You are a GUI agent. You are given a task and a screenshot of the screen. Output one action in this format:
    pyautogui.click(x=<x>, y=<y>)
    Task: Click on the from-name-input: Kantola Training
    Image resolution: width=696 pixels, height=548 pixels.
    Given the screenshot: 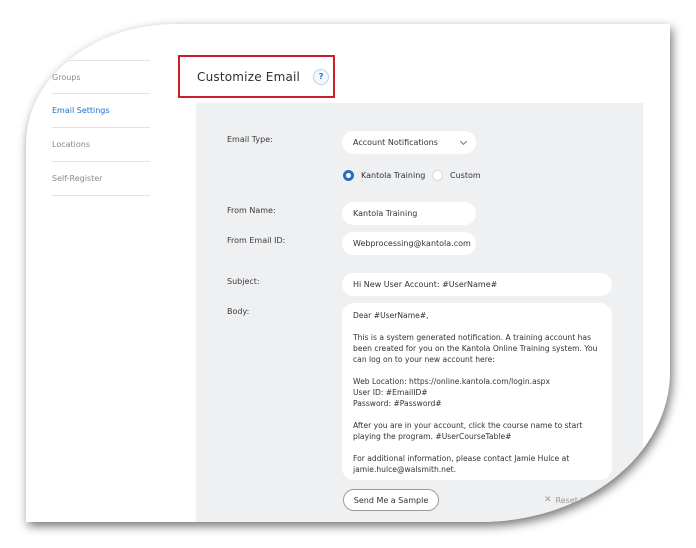 What is the action you would take?
    pyautogui.click(x=409, y=213)
    